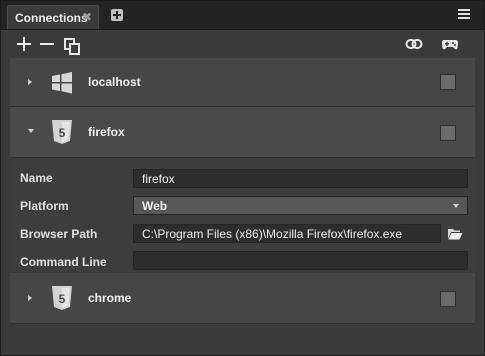 The width and height of the screenshot is (485, 356). Describe the element at coordinates (242, 82) in the screenshot. I see `connection-row-localhost: localhost` at that location.